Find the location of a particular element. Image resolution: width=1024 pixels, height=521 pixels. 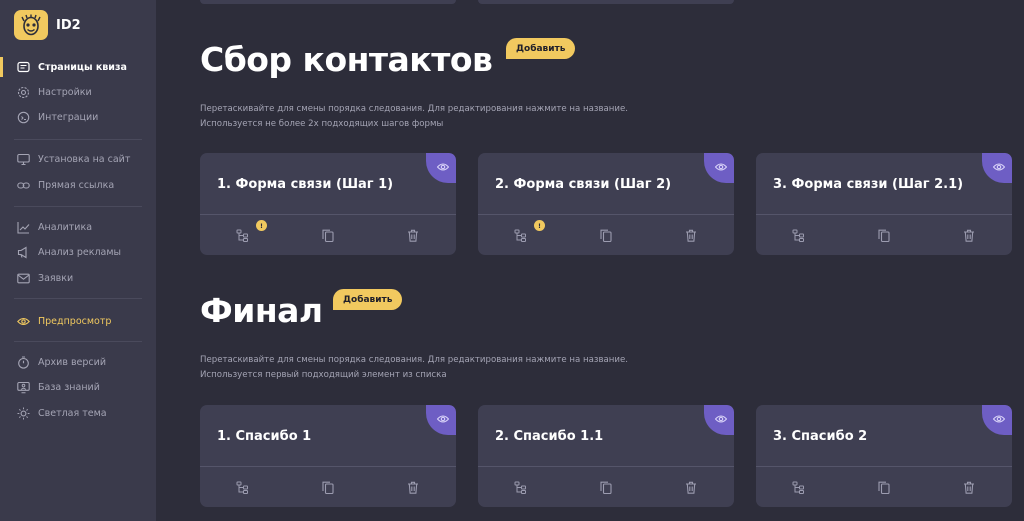

sidebar-item-settings: Настройки is located at coordinates (78, 92).